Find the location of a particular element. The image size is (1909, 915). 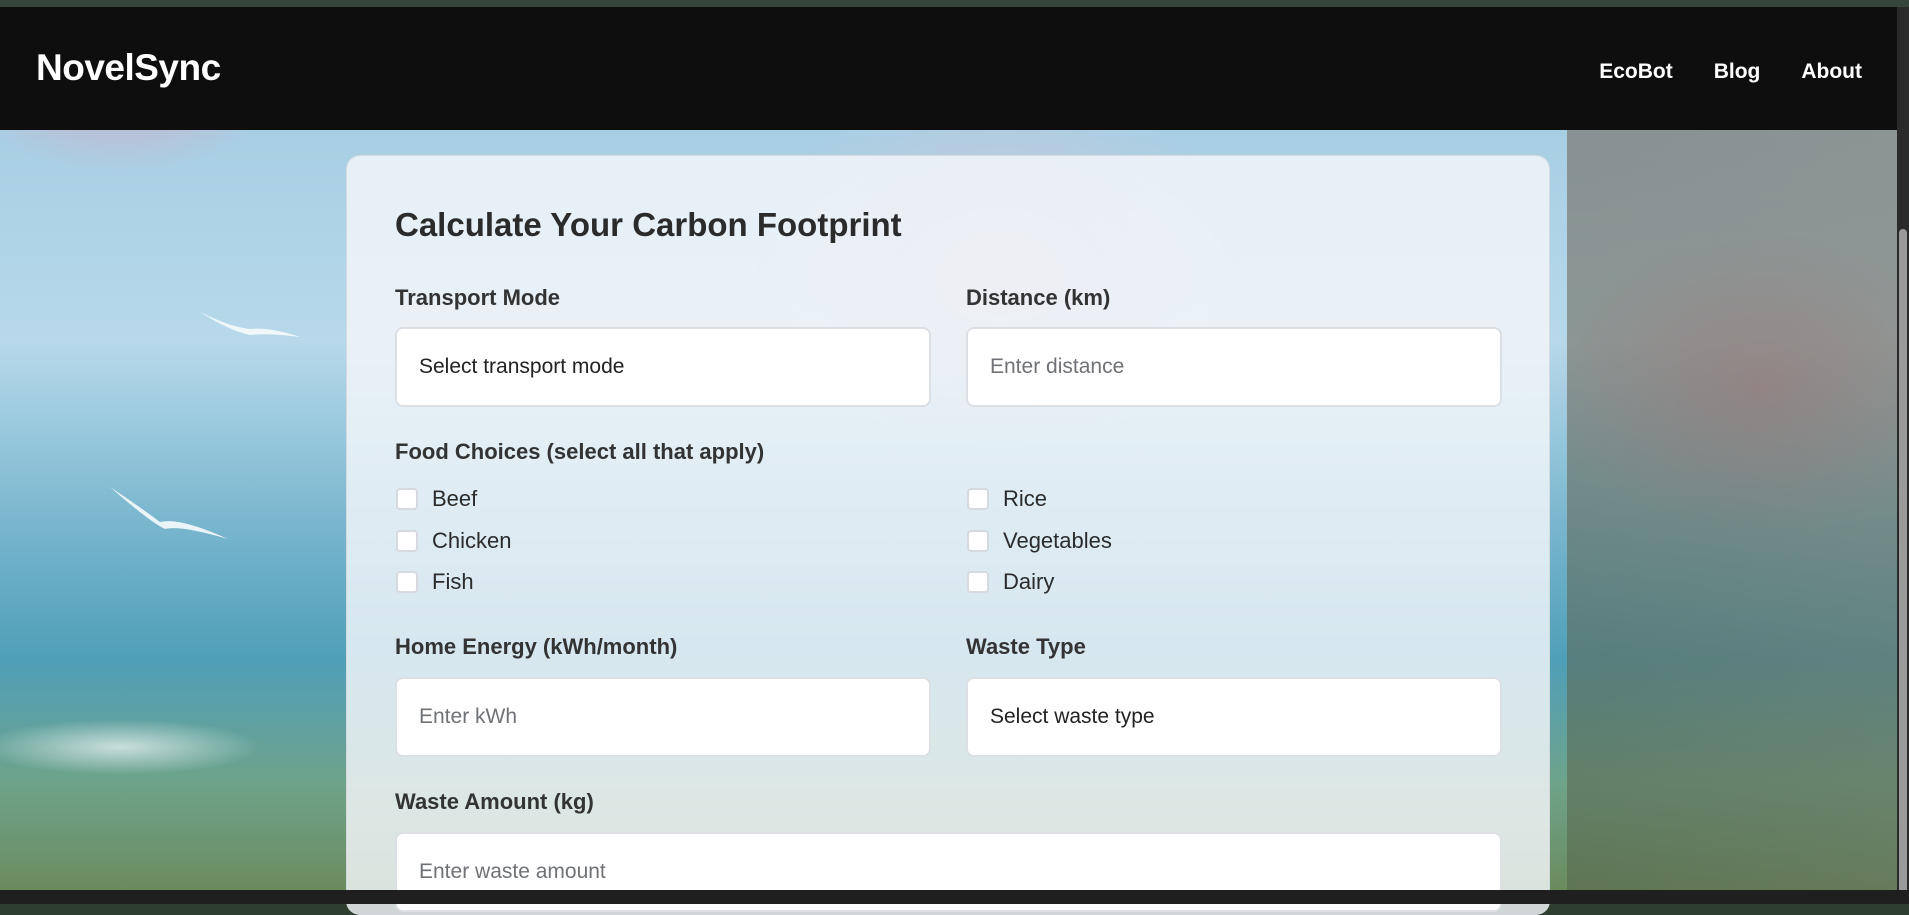

seagull-illustration is located at coordinates (169, 513).